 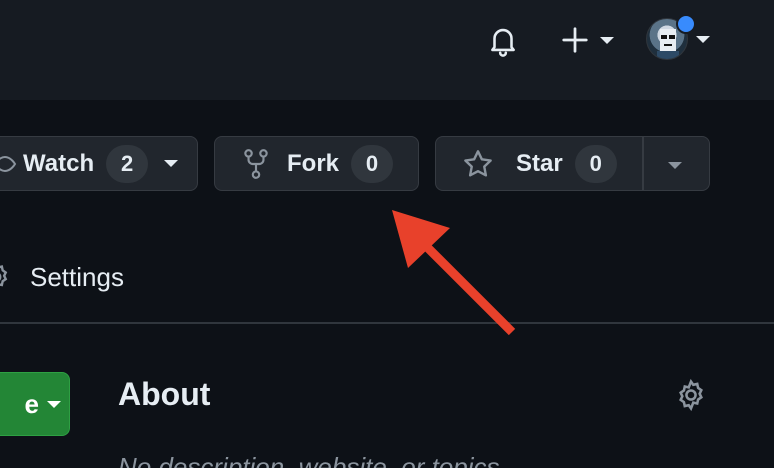 I want to click on code-button: e, so click(x=35, y=404).